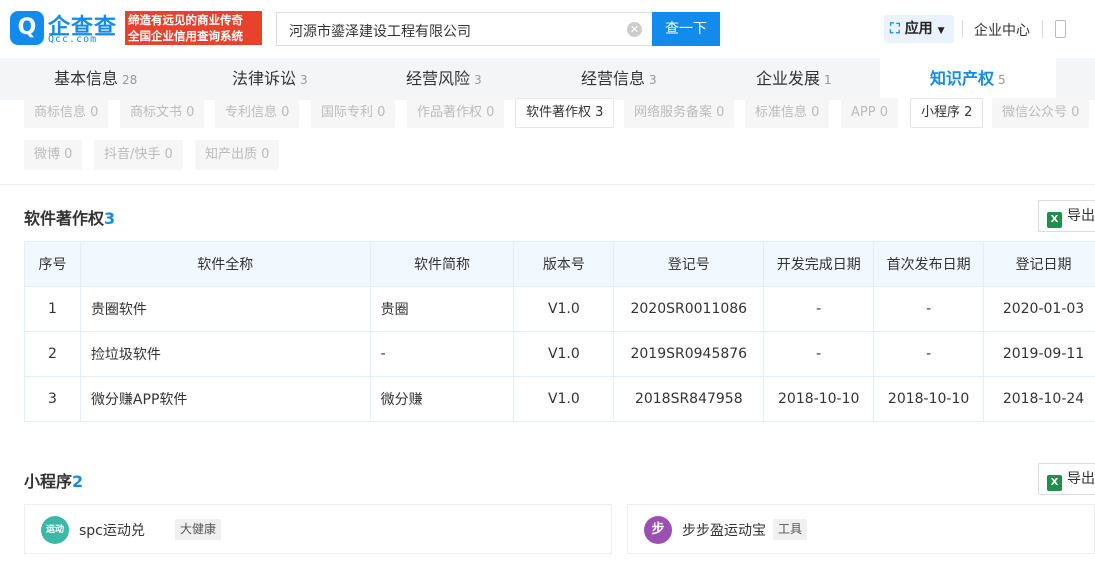 Image resolution: width=1095 pixels, height=576 pixels. I want to click on section-divider, so click(547, 184).